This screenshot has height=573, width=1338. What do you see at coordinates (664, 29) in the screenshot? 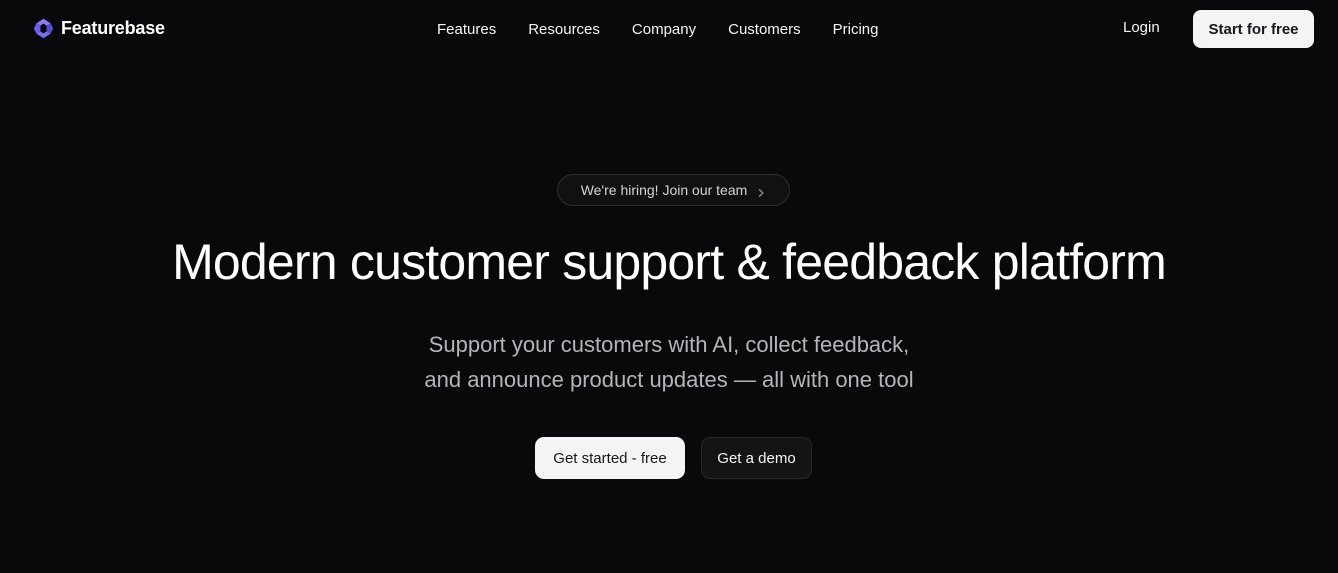
I see `nav-company: Company` at bounding box center [664, 29].